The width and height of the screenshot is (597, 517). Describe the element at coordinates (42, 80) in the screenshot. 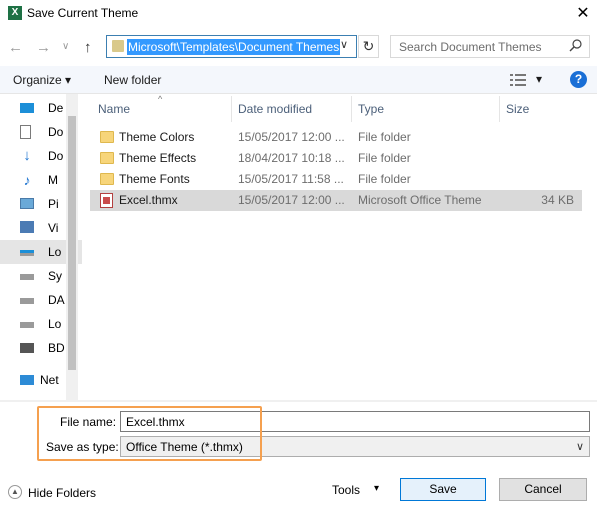

I see `organize-menu: Organize ▾` at that location.